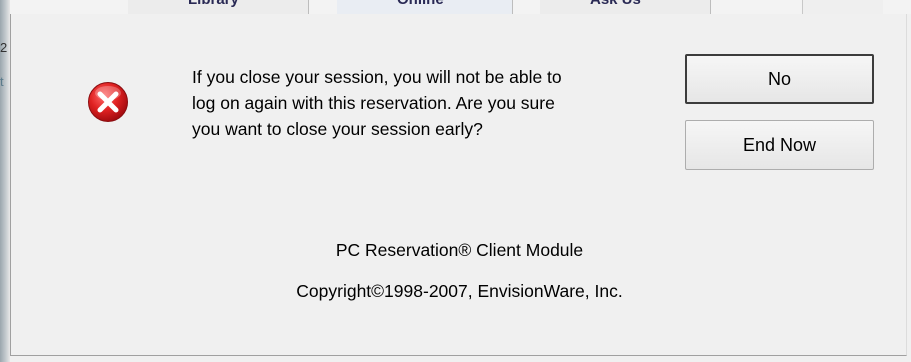 The height and width of the screenshot is (362, 911). What do you see at coordinates (108, 102) in the screenshot?
I see `error-icon` at bounding box center [108, 102].